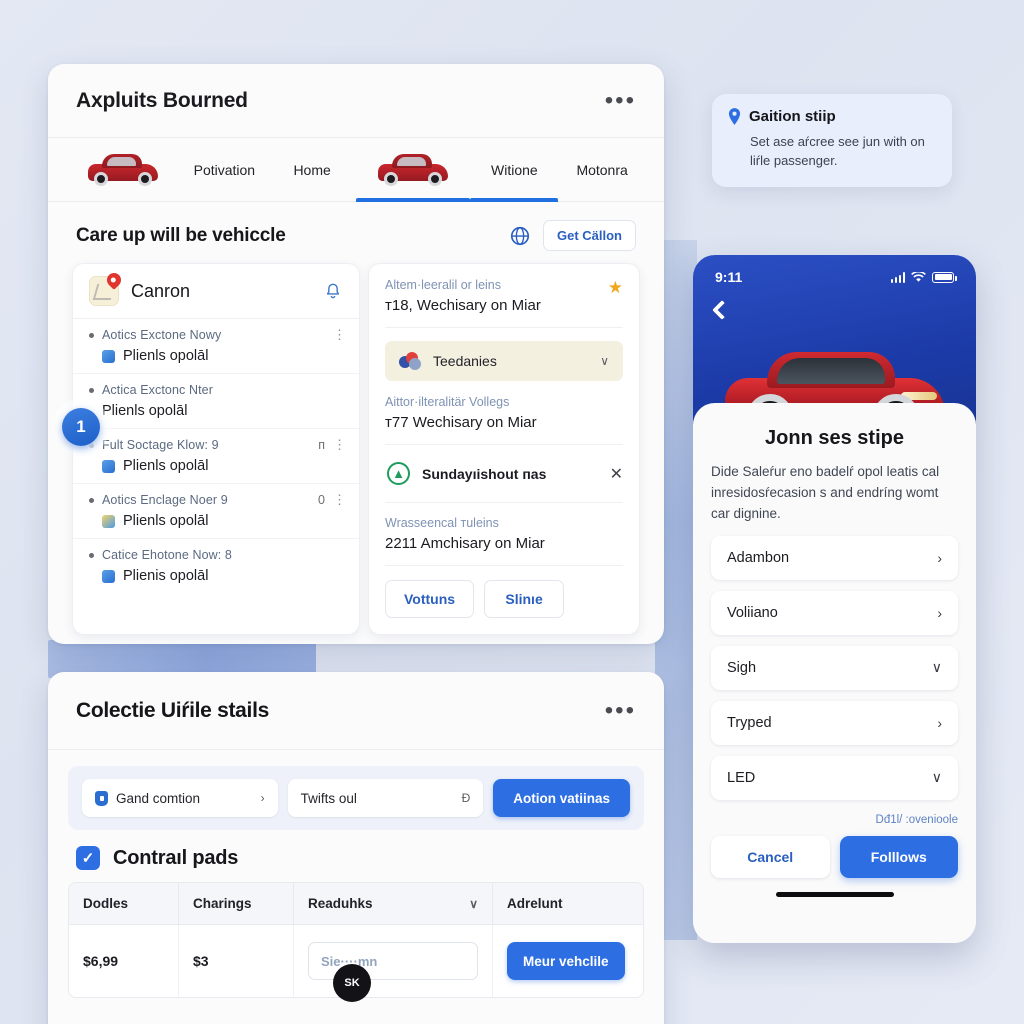 This screenshot has width=1024, height=1024. What do you see at coordinates (165, 500) in the screenshot?
I see `list-item-label: Aotics Enclage Noer 9` at bounding box center [165, 500].